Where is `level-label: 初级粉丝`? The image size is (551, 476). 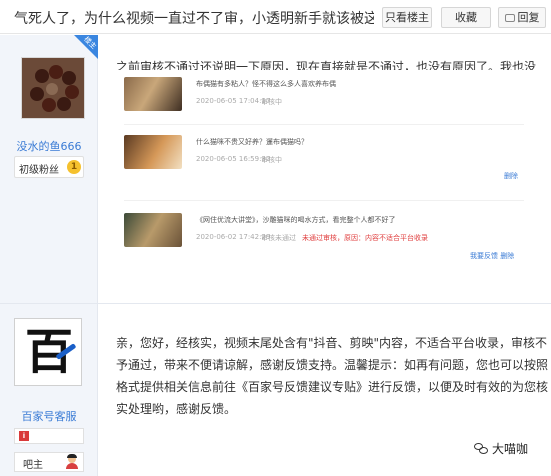 level-label: 初级粉丝 is located at coordinates (39, 170).